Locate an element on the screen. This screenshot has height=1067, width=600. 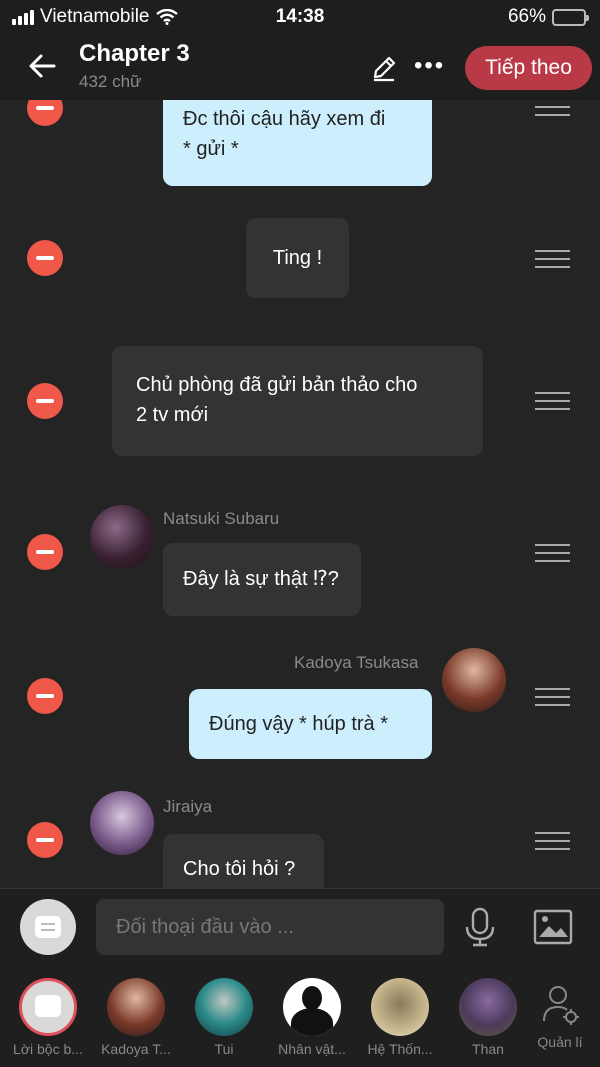
message-line: Đc thôi cậu hãy xem đi is located at coordinates (284, 119).